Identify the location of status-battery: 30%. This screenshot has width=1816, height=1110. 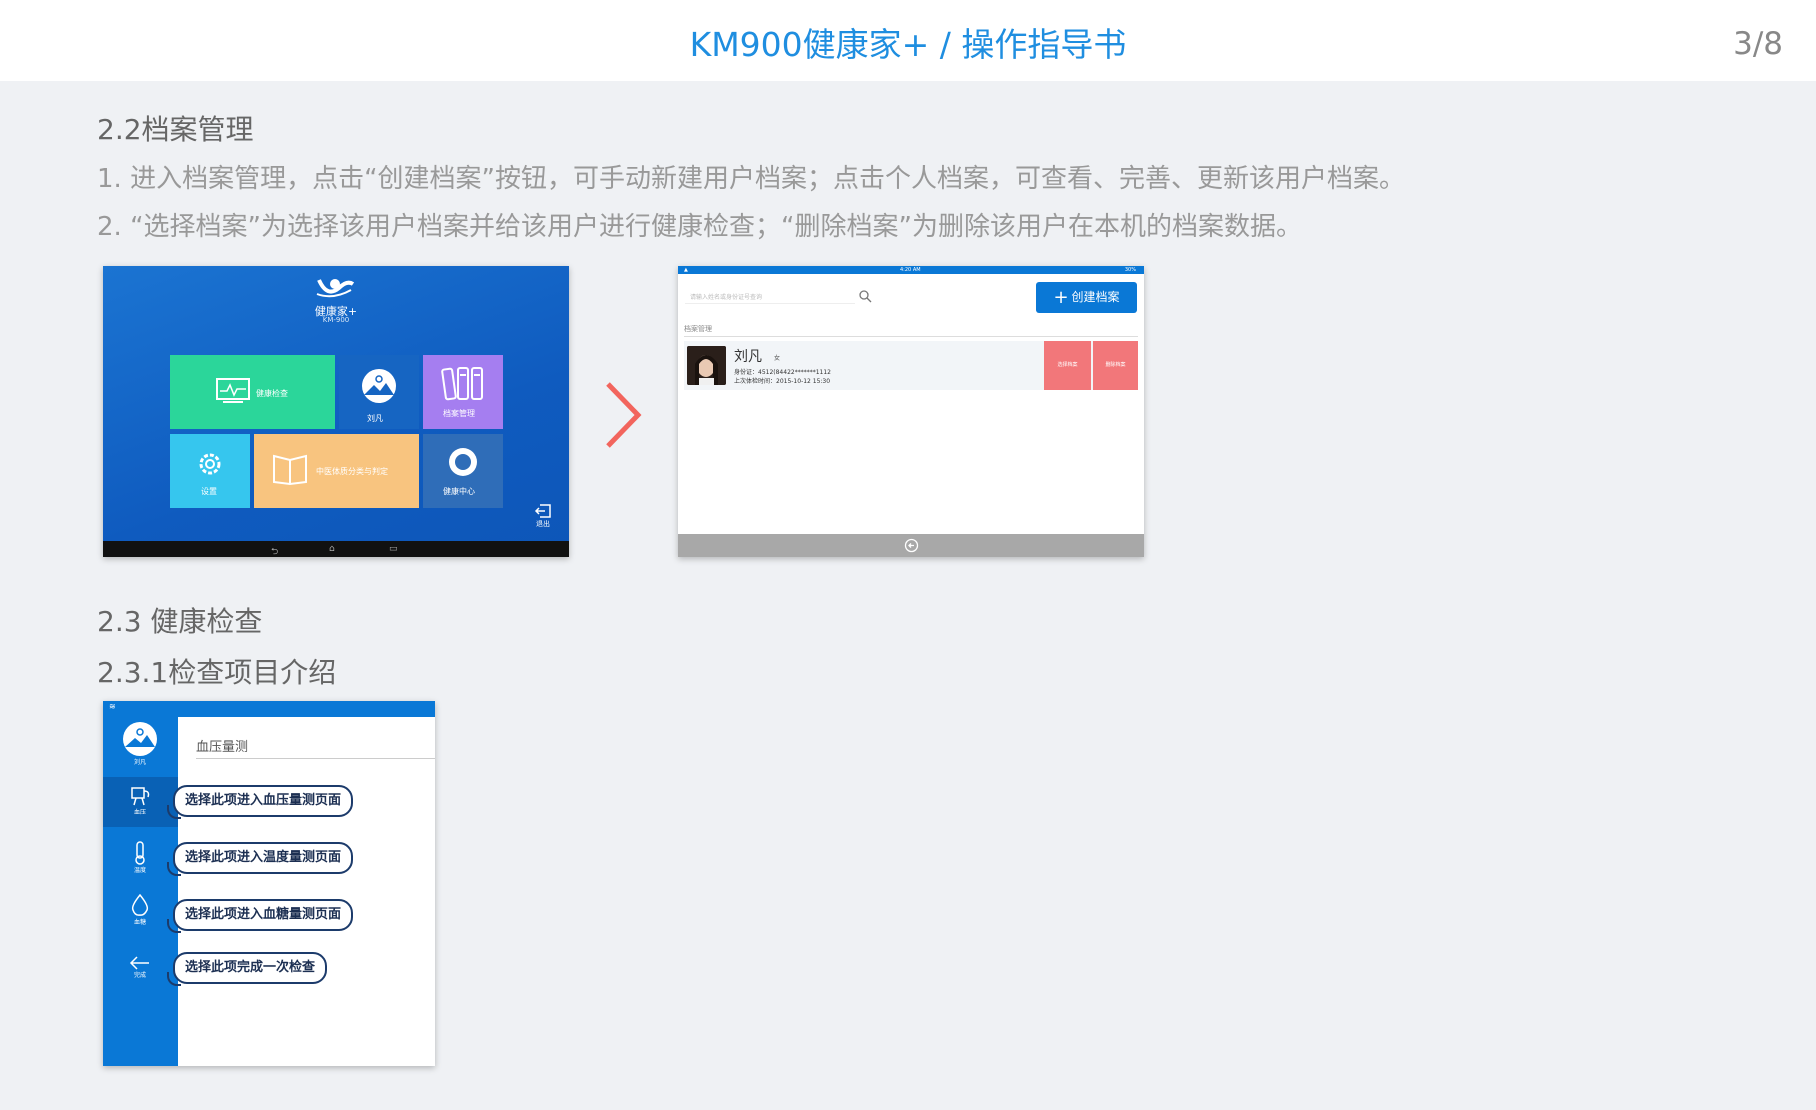
(1130, 270).